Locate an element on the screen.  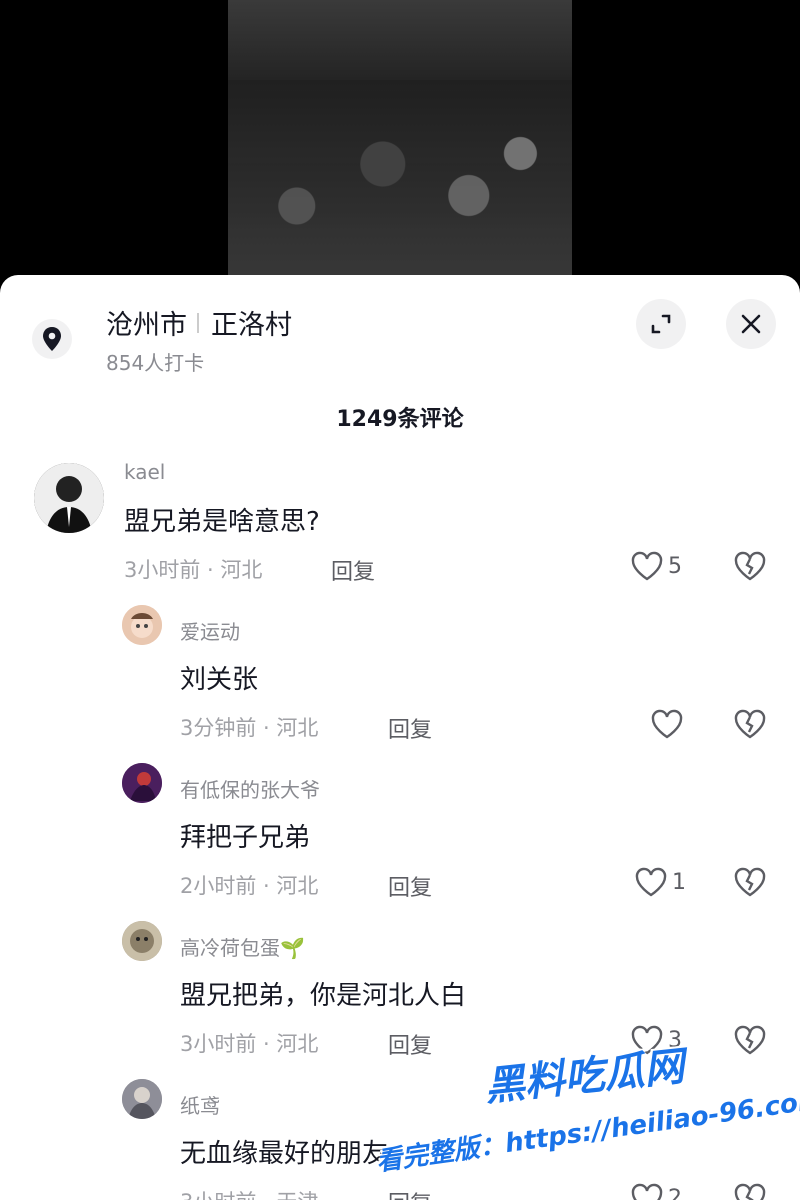
like-button: 2 is located at coordinates (656, 1191).